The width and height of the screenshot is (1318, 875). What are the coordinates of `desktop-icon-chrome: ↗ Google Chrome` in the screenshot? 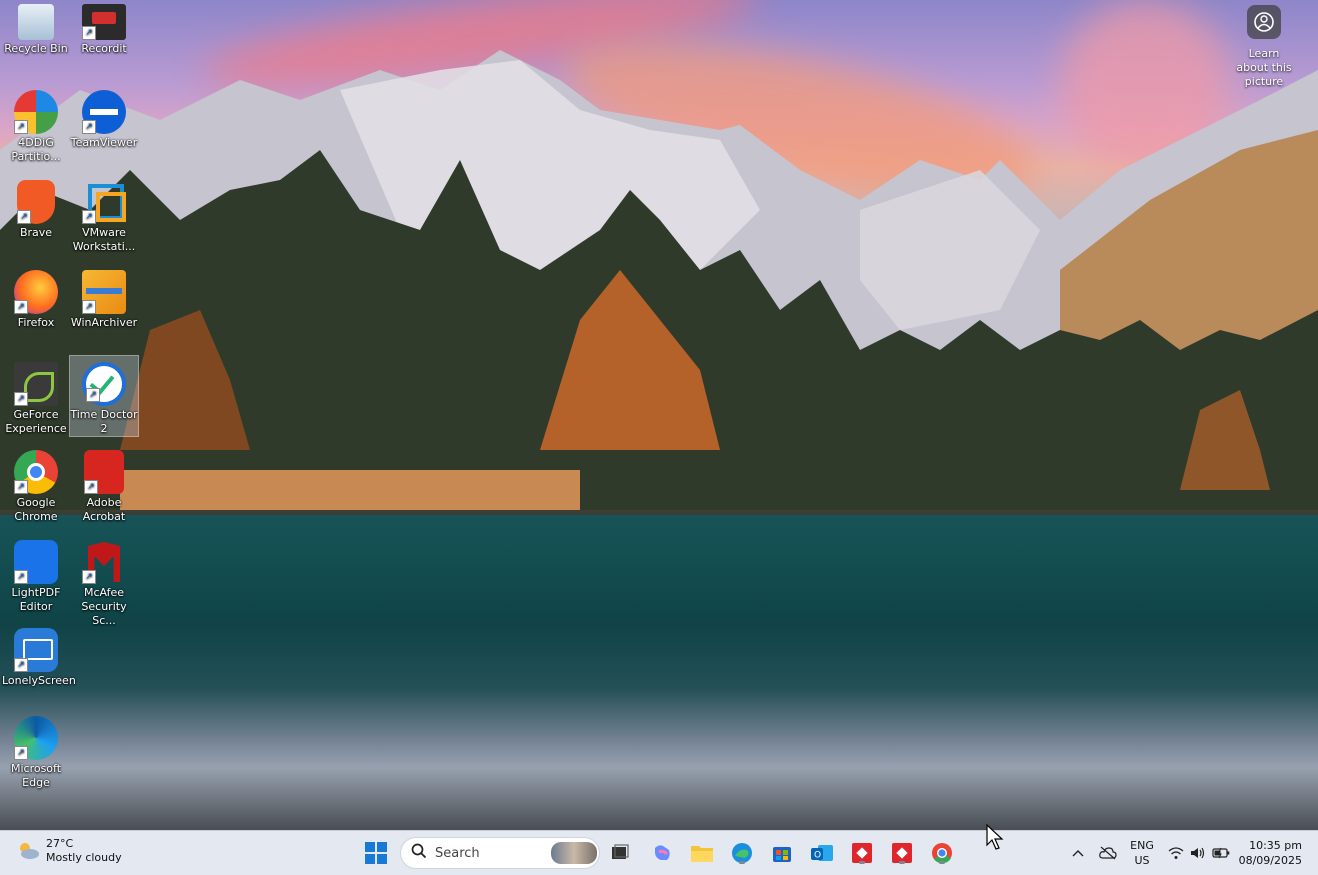 It's located at (36, 487).